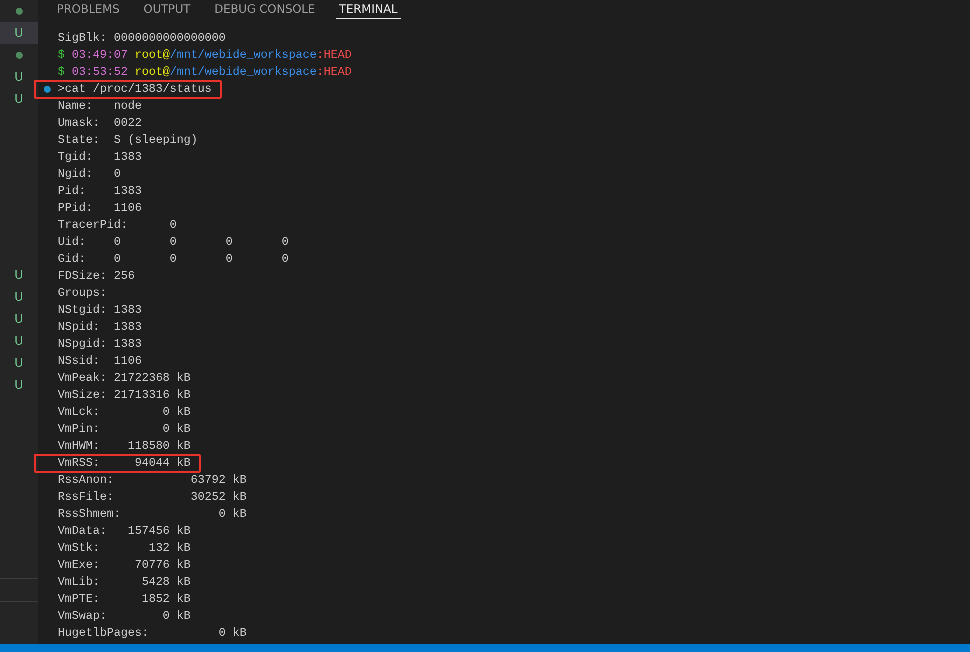 The image size is (970, 652). I want to click on output-line: VmSize: 21713316 kB, so click(124, 395).